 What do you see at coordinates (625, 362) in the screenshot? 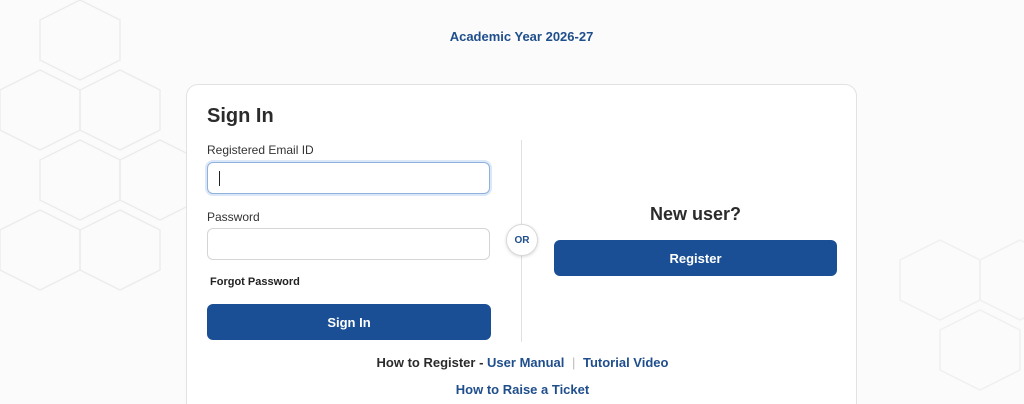
I see `tutorial-video-link: Tutorial Video` at bounding box center [625, 362].